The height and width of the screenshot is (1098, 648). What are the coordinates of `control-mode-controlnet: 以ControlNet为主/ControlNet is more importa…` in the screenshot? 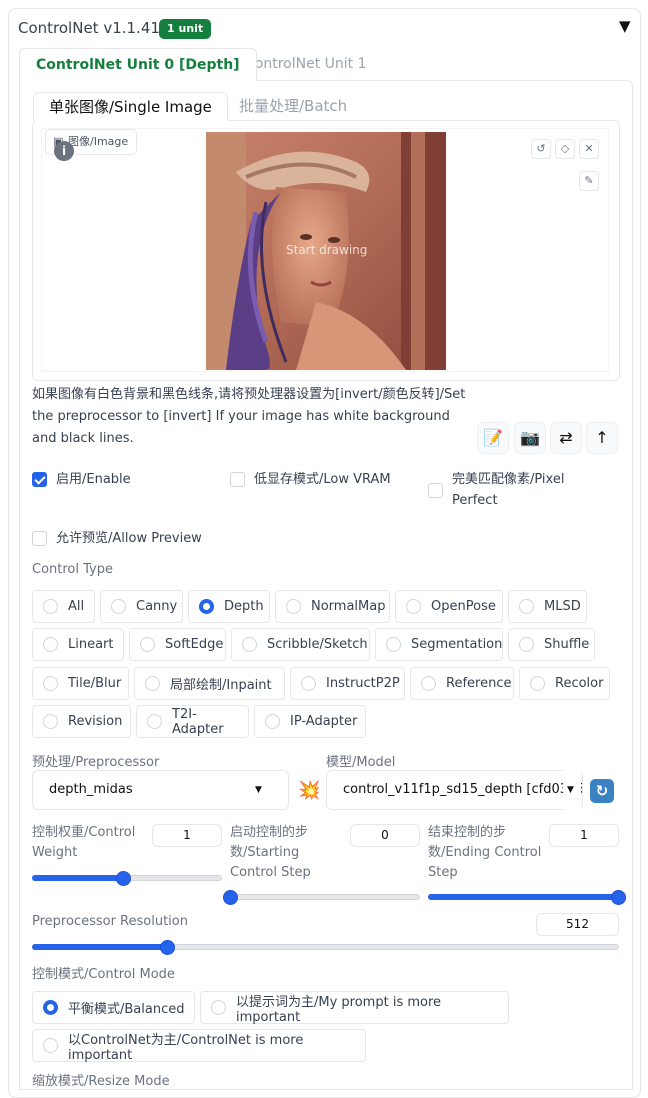 It's located at (199, 1046).